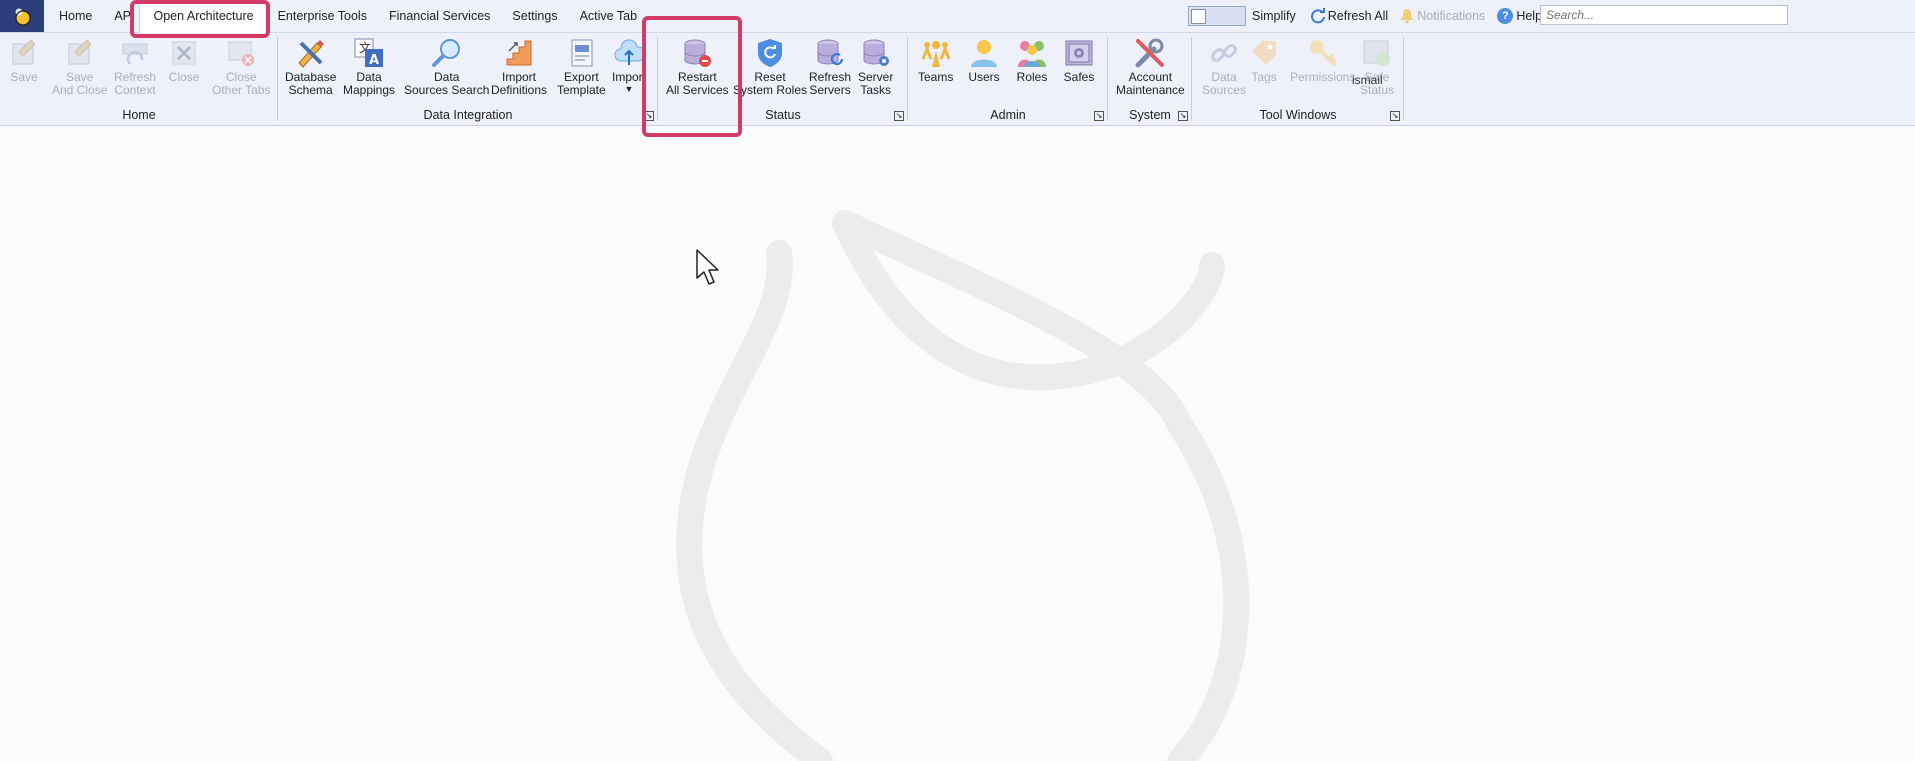 This screenshot has height=761, width=1915. What do you see at coordinates (120, 16) in the screenshot?
I see `tab-api: API` at bounding box center [120, 16].